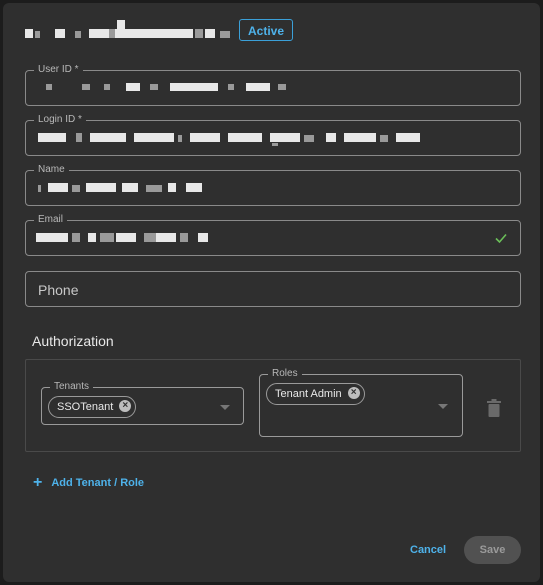  Describe the element at coordinates (72, 387) in the screenshot. I see `tenants-label: Tenants` at that location.